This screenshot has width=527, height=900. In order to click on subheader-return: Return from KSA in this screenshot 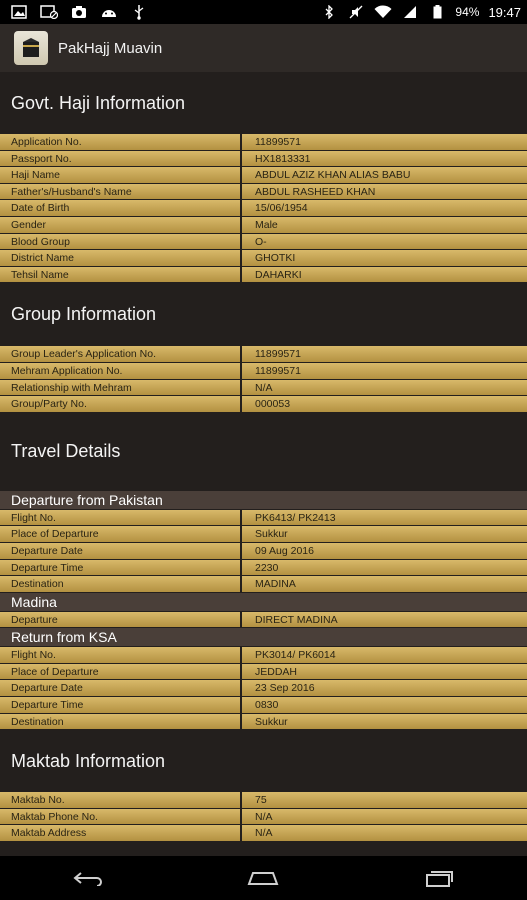, I will do `click(263, 638)`.